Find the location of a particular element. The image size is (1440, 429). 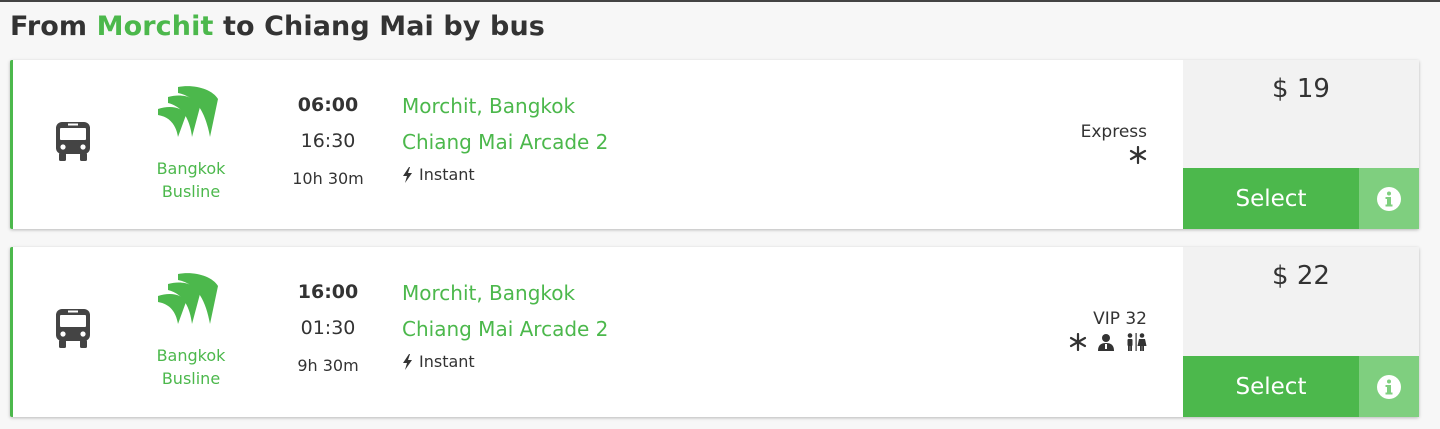

attendant-icon is located at coordinates (1106, 342).